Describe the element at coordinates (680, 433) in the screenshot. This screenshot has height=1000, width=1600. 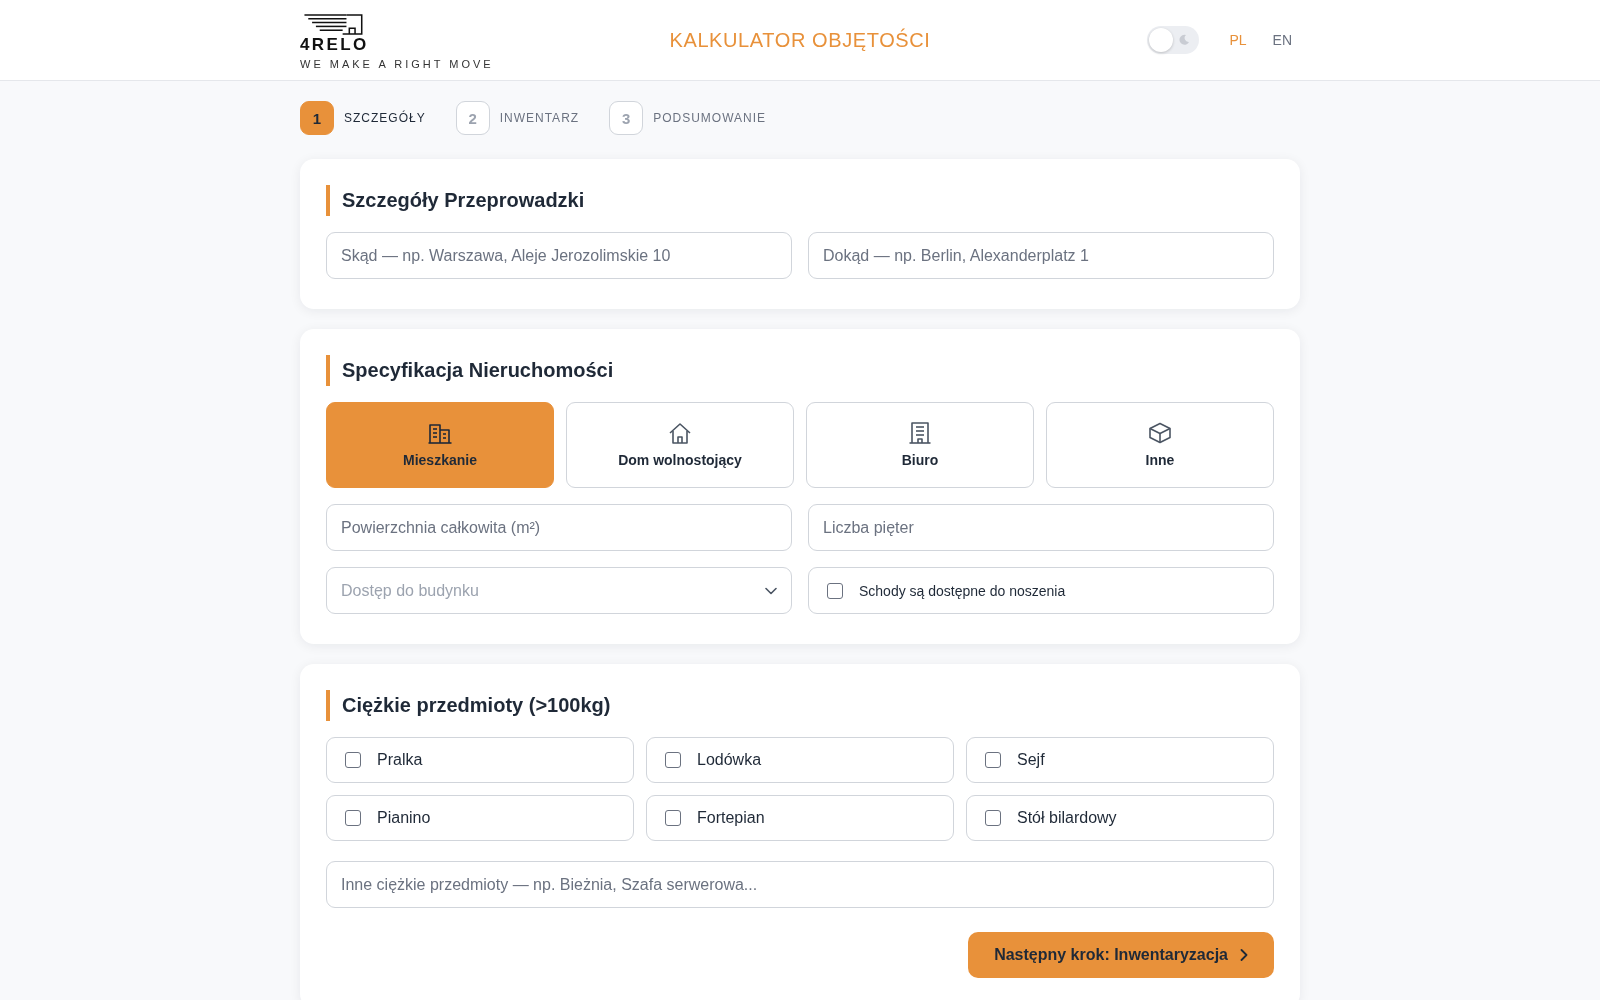
I see `house-icon` at that location.